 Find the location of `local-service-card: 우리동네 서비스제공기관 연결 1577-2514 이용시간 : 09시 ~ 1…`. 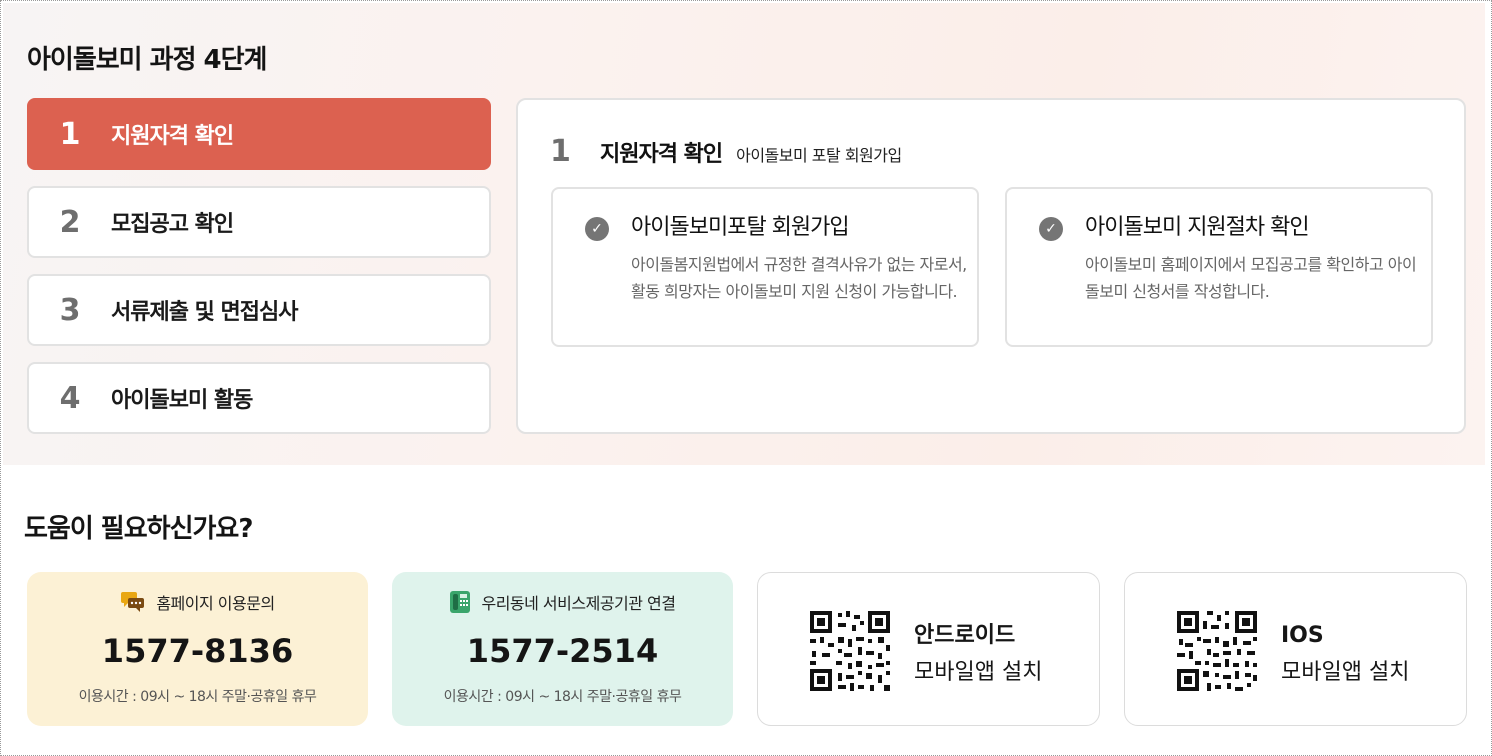

local-service-card: 우리동네 서비스제공기관 연결 1577-2514 이용시간 : 09시 ~ 1… is located at coordinates (562, 649).